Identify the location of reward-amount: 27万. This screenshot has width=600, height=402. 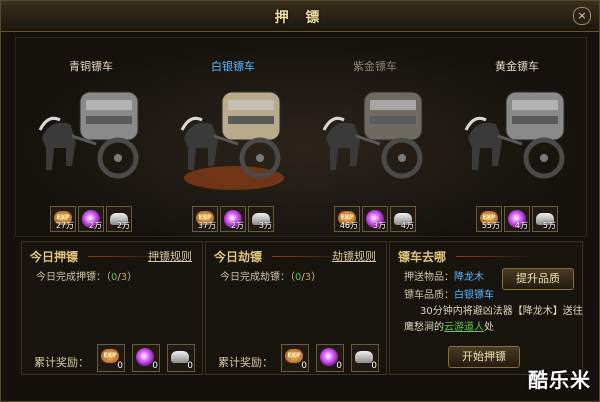
(64, 225).